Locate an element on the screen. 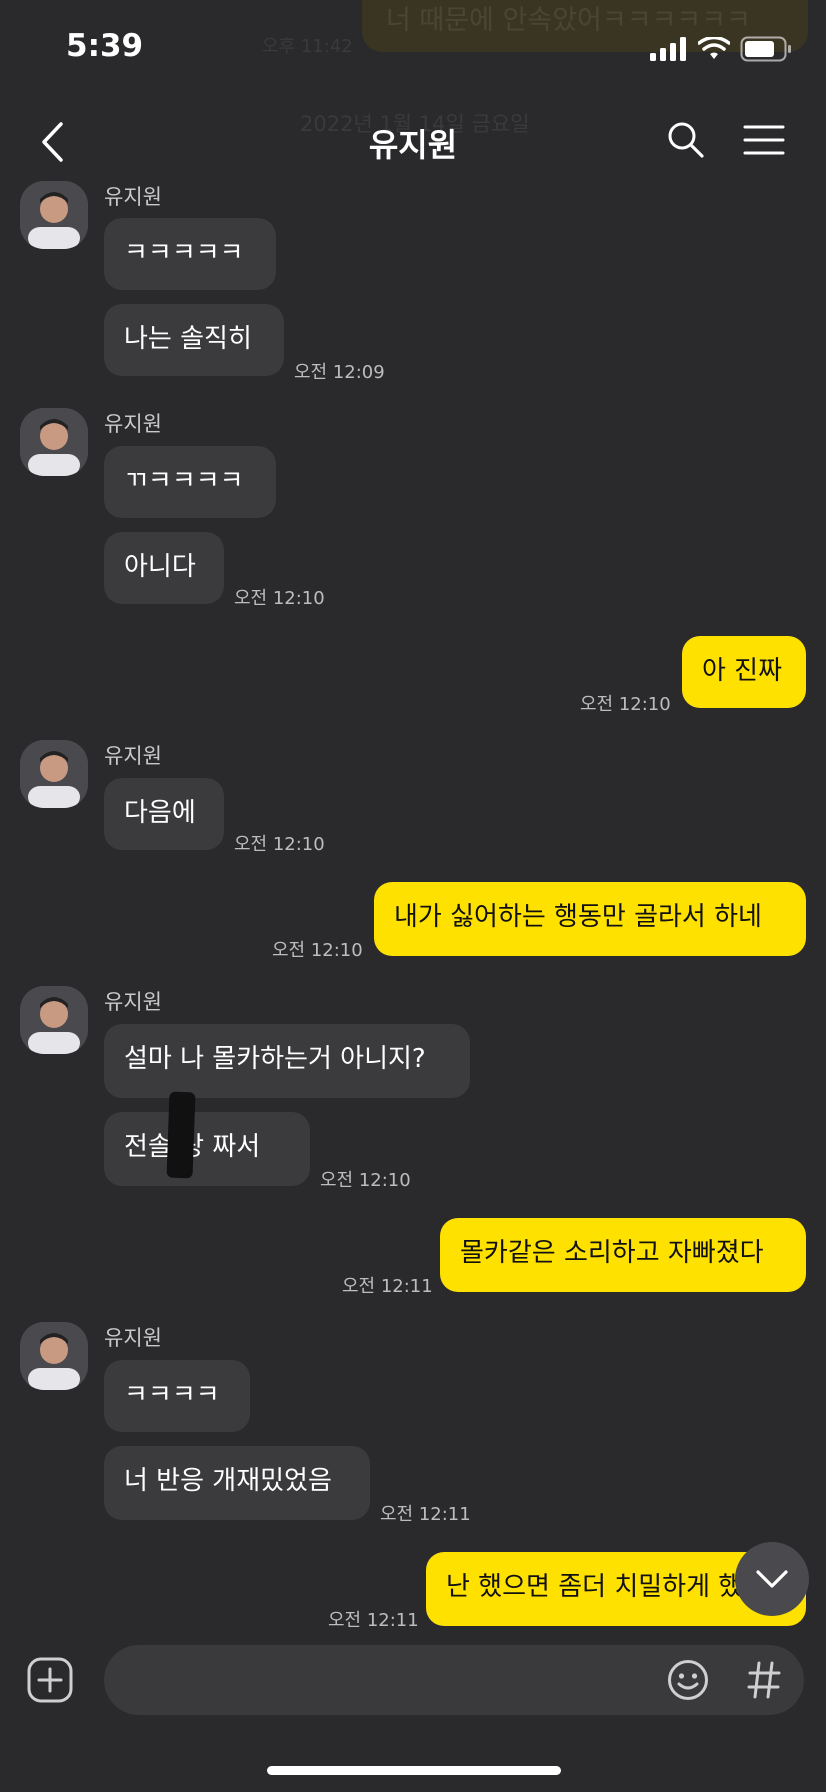  hashtag-search-button is located at coordinates (764, 1680).